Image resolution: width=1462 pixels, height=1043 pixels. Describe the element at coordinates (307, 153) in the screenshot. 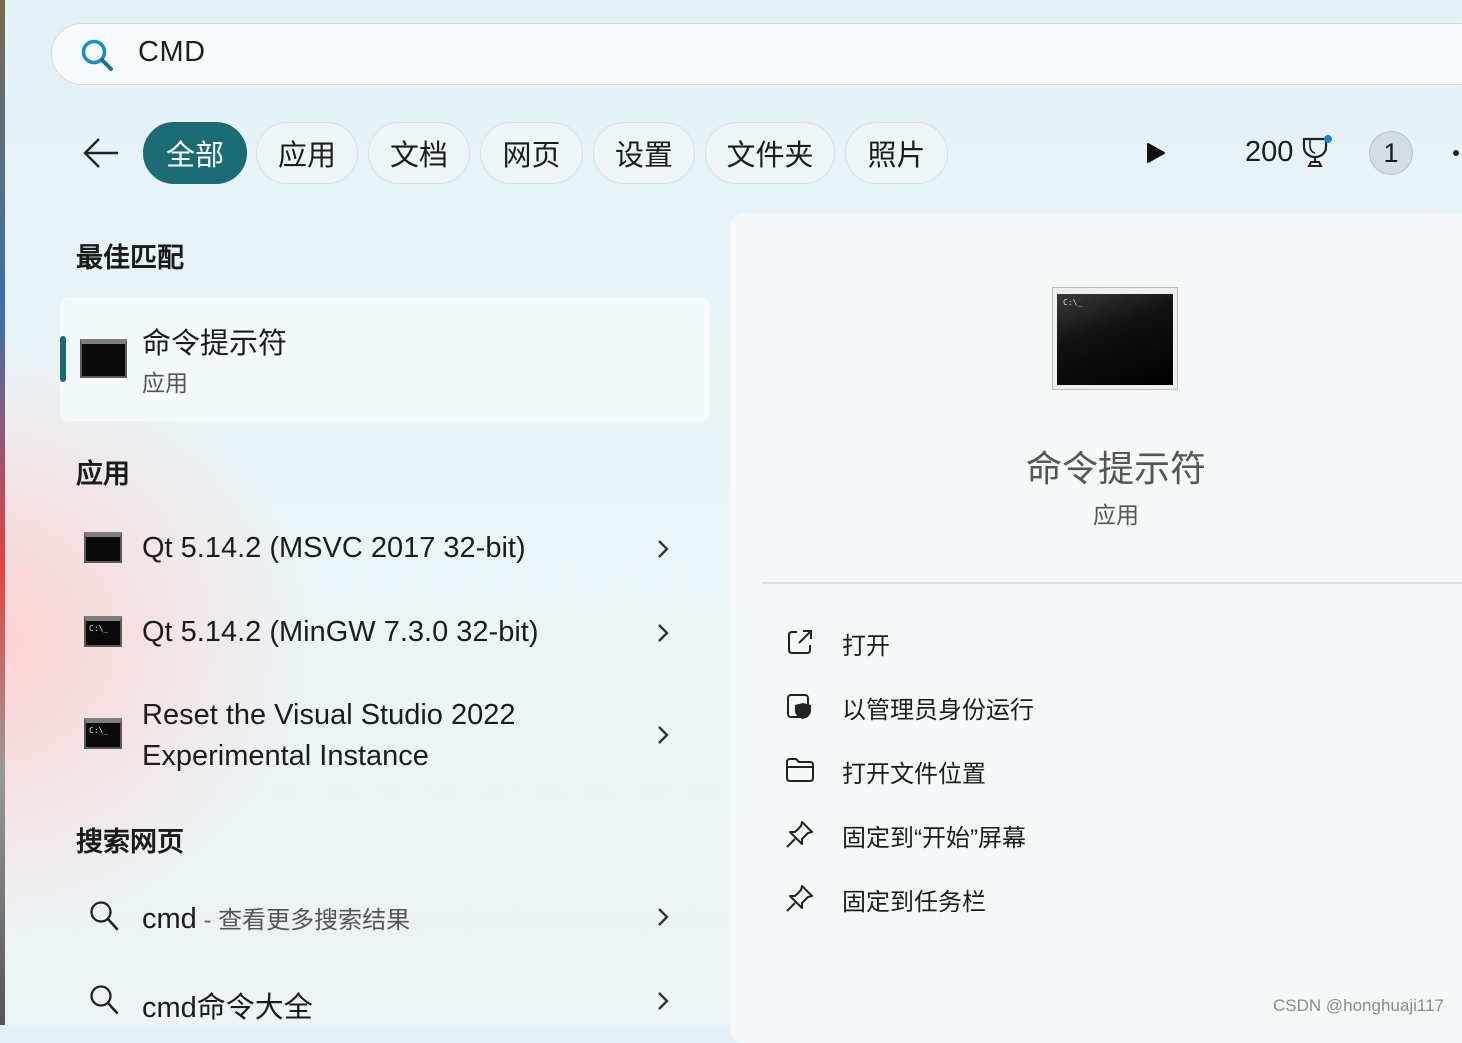

I see `tab-apps: 应用` at that location.